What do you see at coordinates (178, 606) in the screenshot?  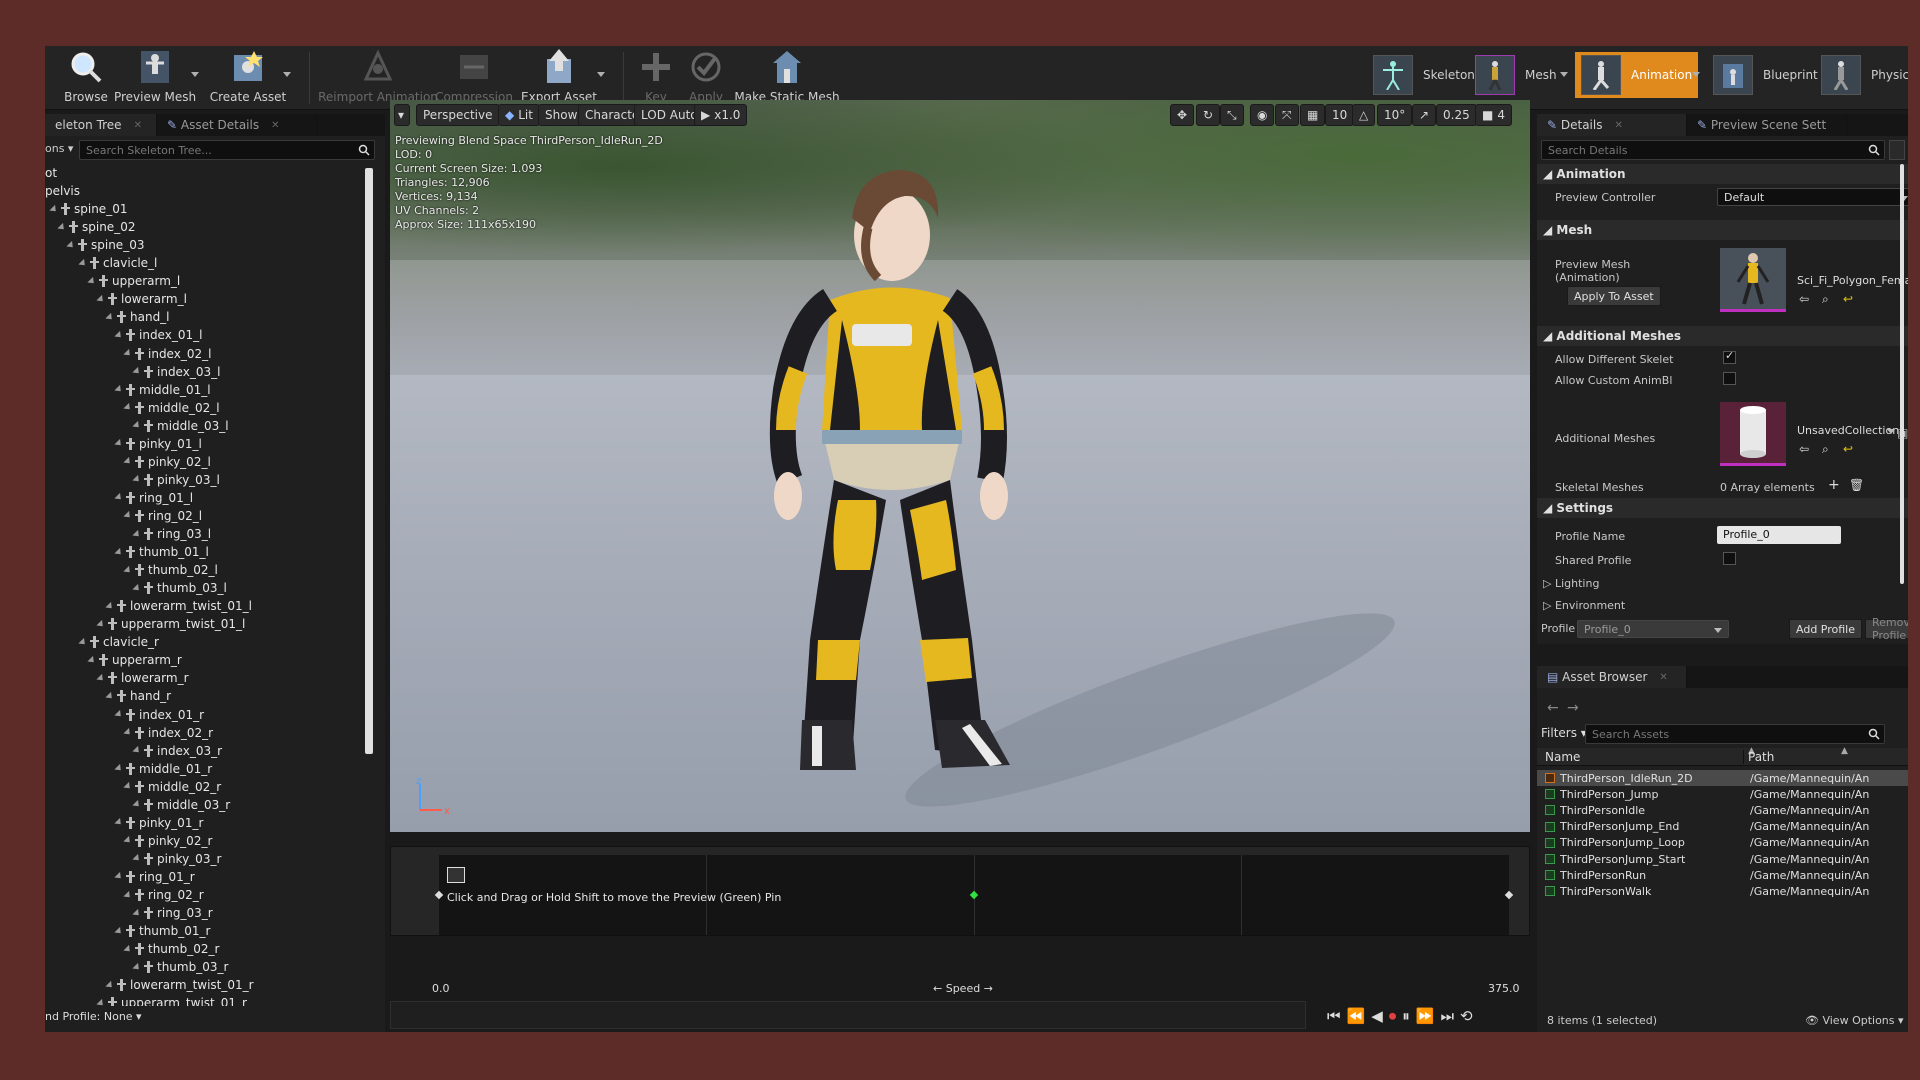 I see `bone-item: lowerarm_twist_01_l` at bounding box center [178, 606].